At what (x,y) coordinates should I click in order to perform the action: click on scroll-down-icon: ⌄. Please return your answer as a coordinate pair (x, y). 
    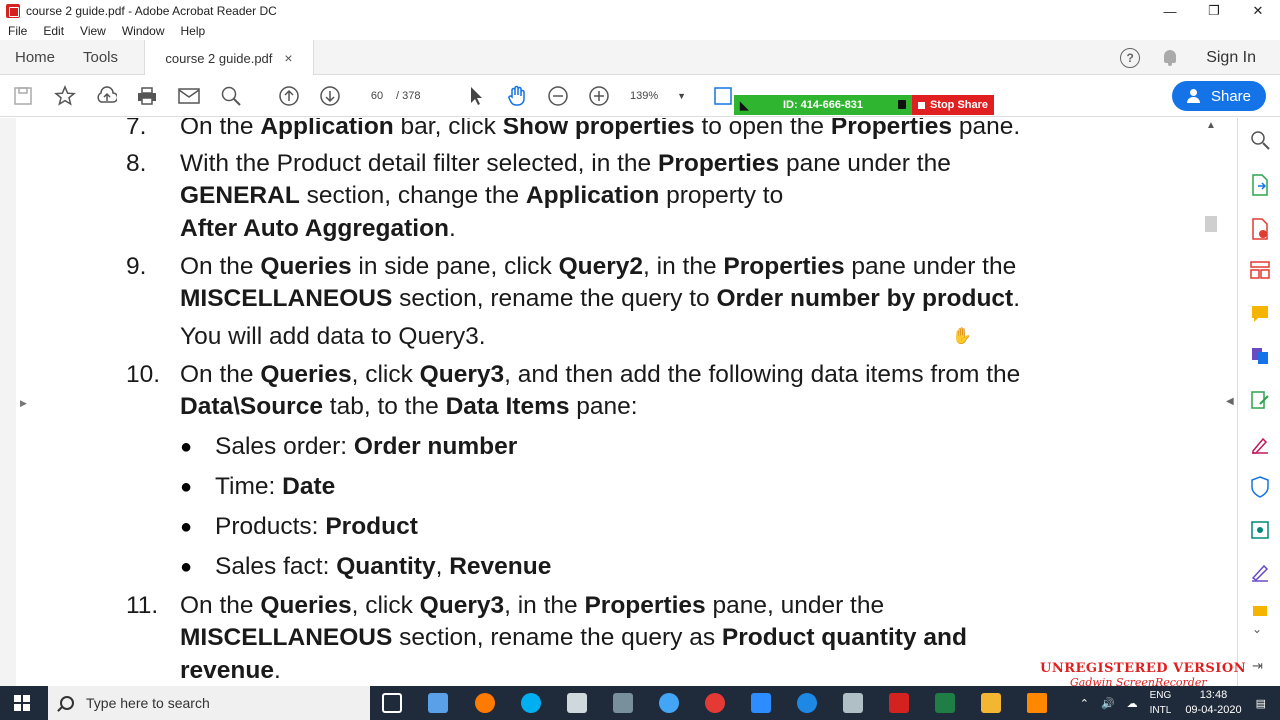
    Looking at the image, I should click on (1257, 629).